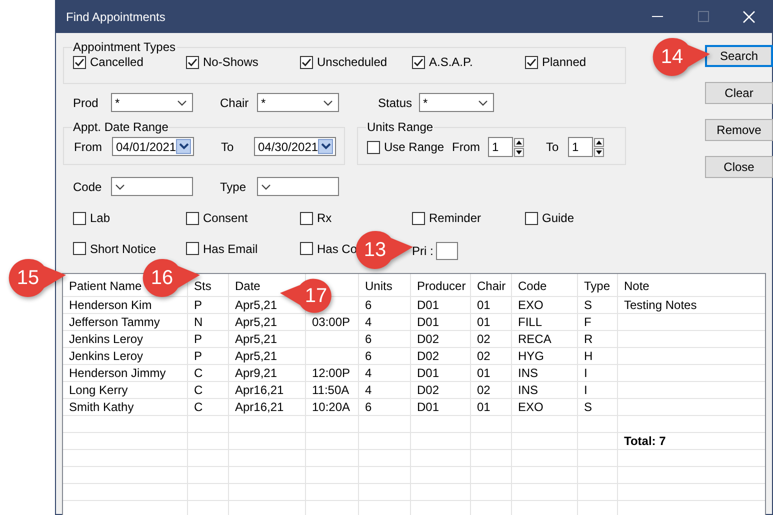 This screenshot has height=515, width=773. I want to click on callout-marker: 14, so click(682, 57).